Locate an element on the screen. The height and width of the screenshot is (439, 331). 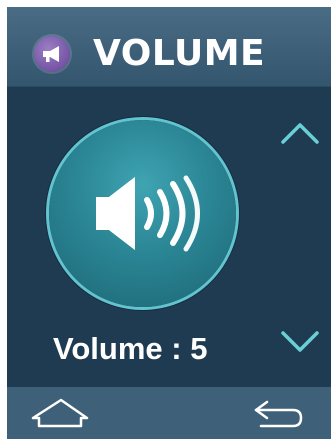
navigation-bar is located at coordinates (169, 413).